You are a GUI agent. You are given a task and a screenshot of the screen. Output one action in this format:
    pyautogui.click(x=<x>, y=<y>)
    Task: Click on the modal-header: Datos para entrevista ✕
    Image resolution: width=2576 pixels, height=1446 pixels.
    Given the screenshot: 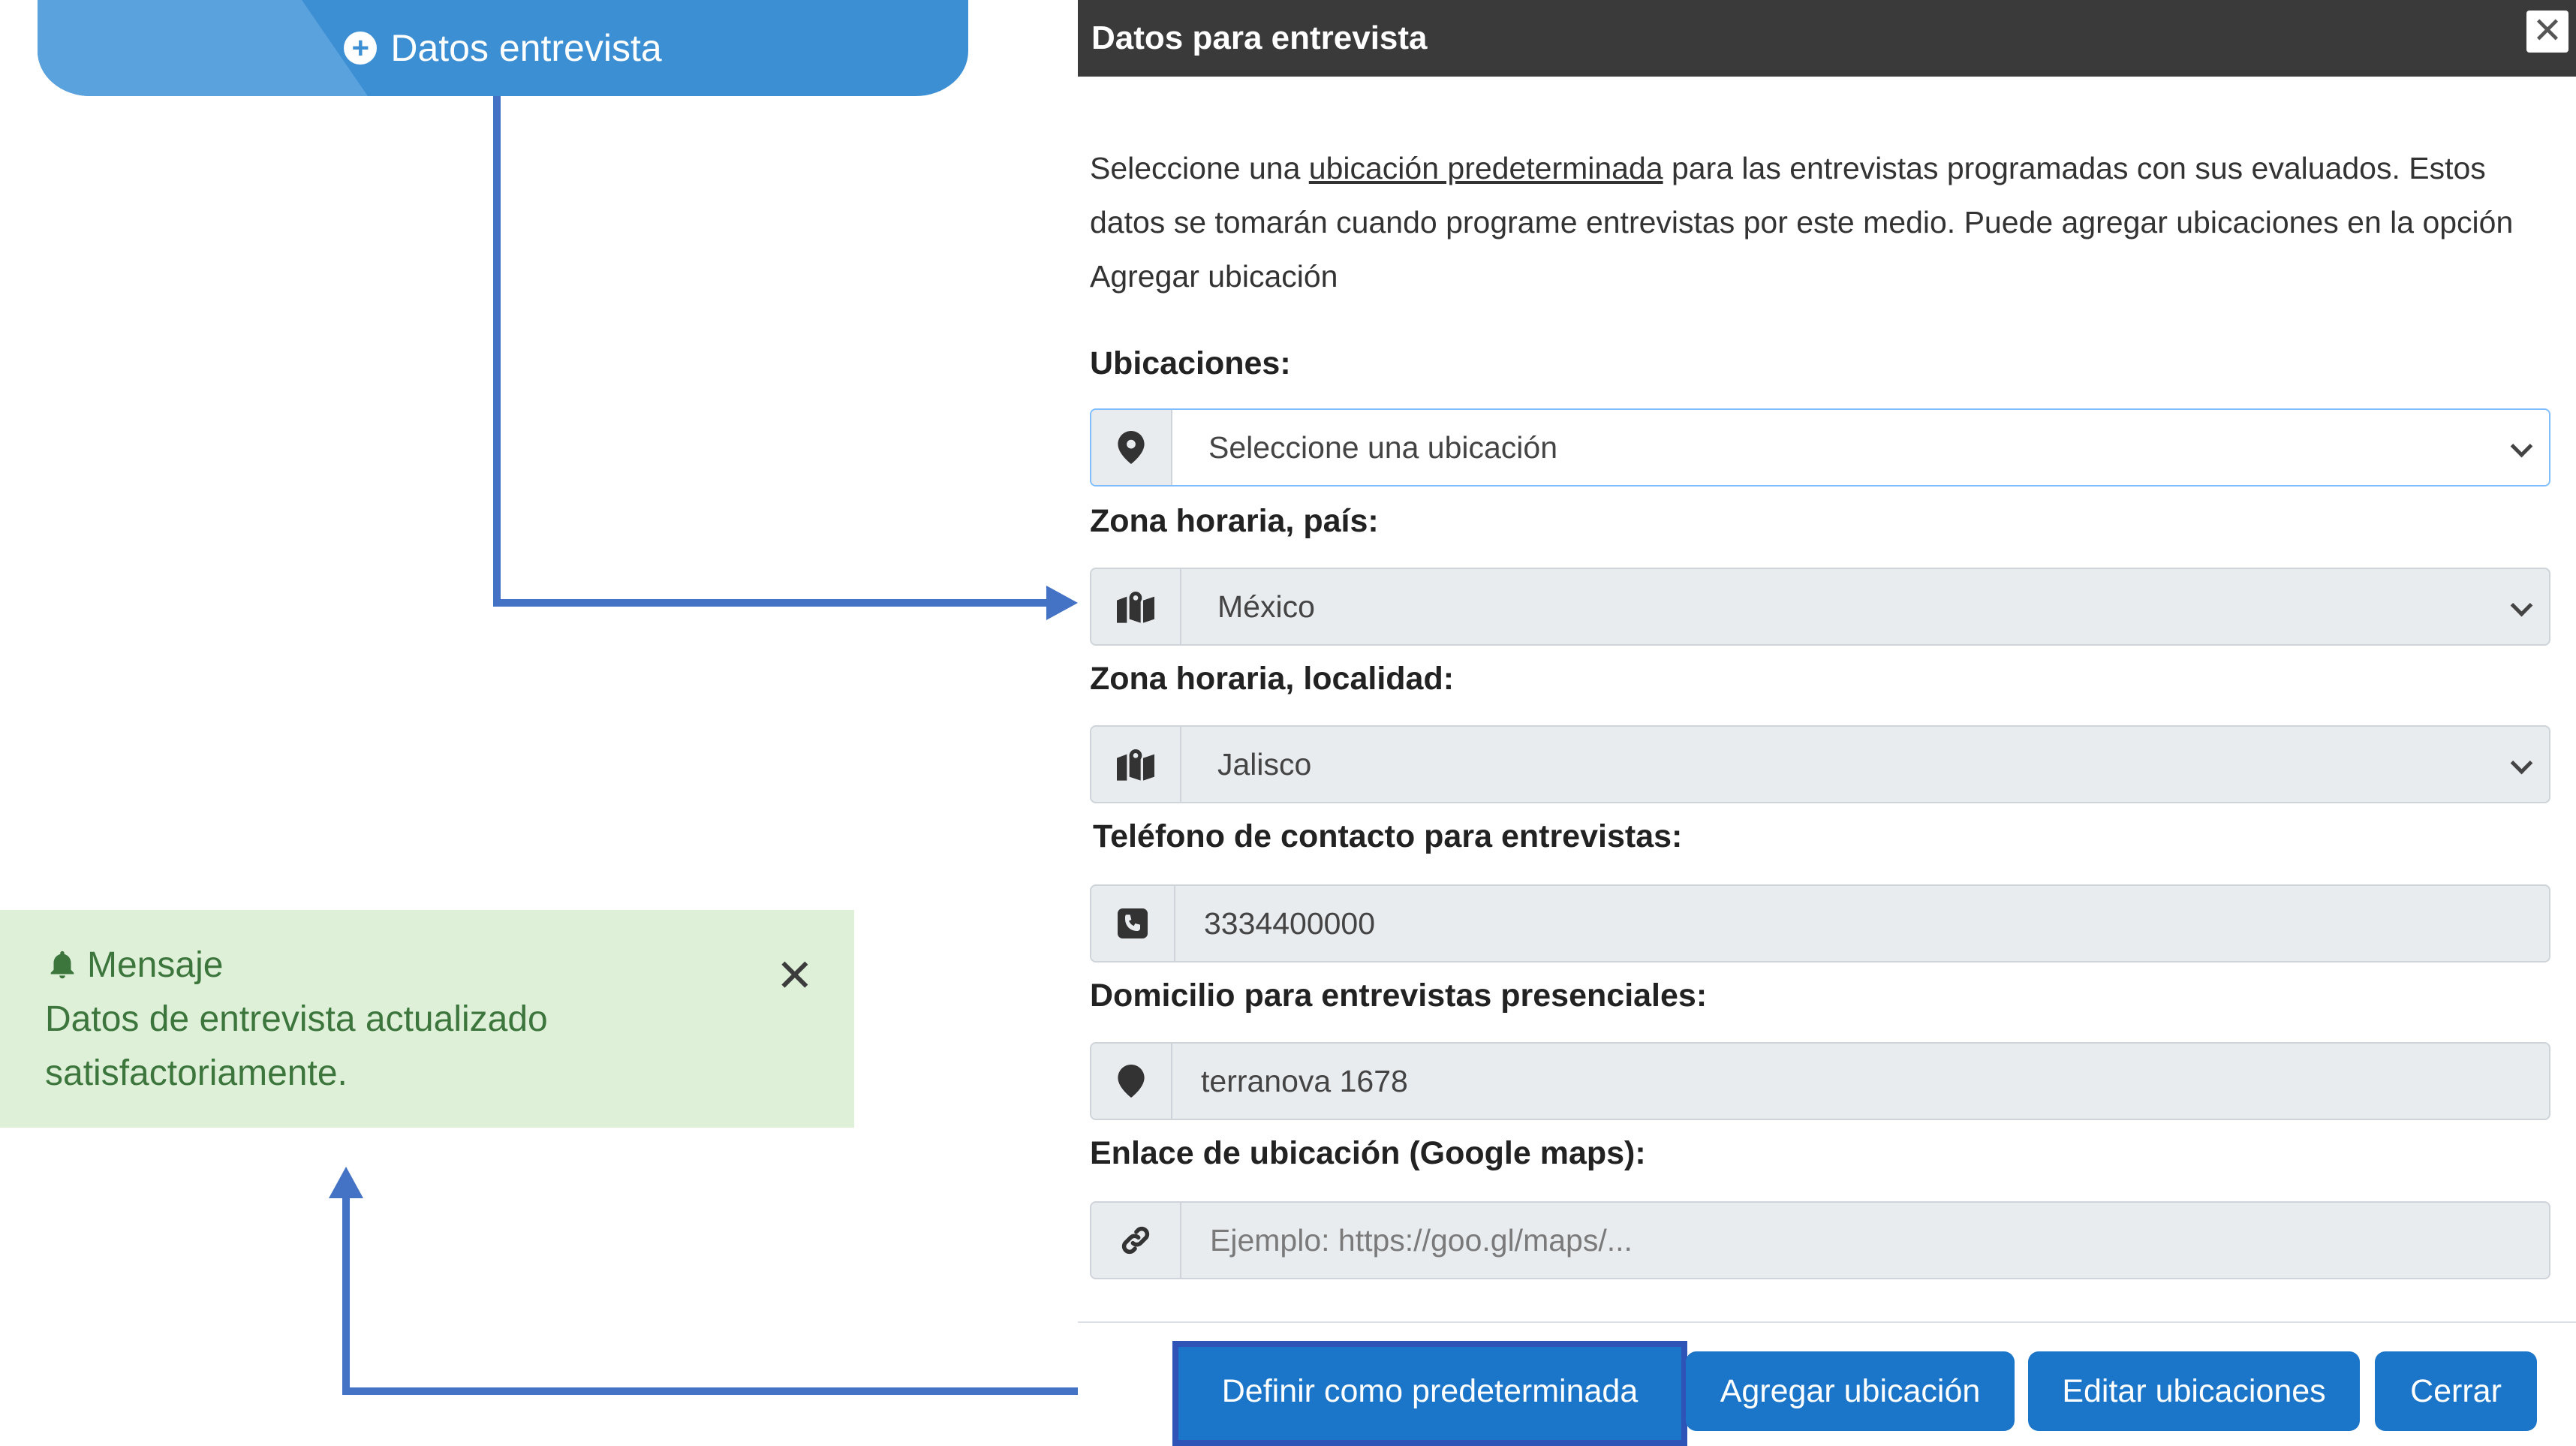 What is the action you would take?
    pyautogui.click(x=1827, y=38)
    